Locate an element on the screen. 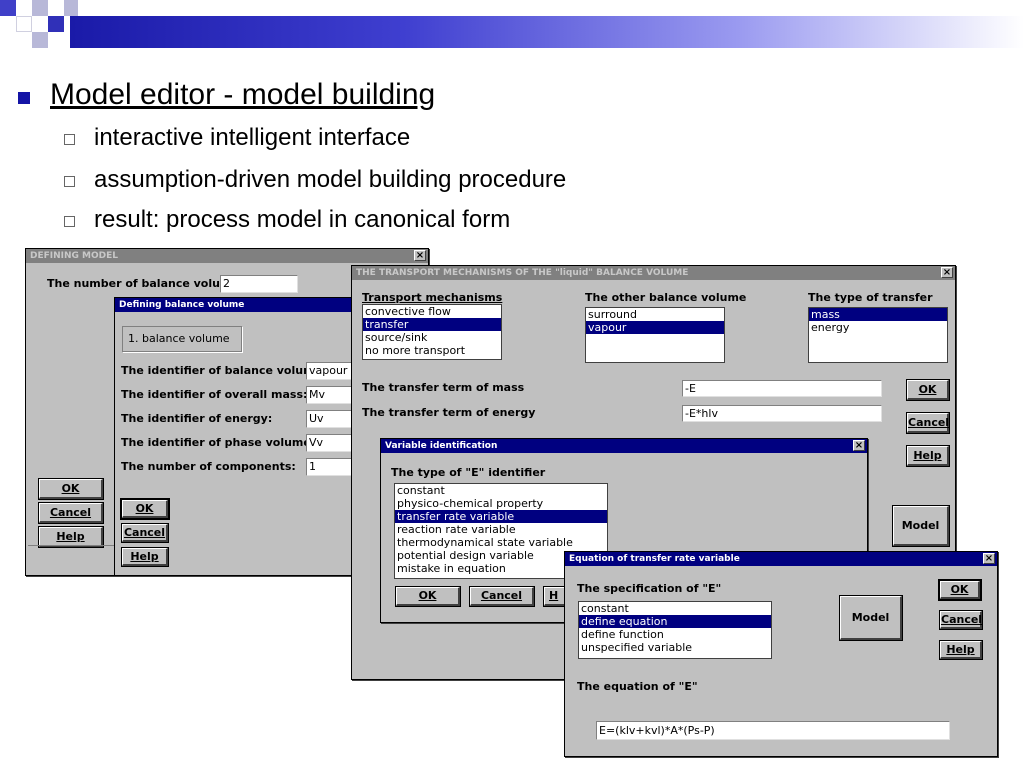 Image resolution: width=1024 pixels, height=768 pixels. equation-input: E=(klv+kvl)*A*(Ps-P) is located at coordinates (773, 730).